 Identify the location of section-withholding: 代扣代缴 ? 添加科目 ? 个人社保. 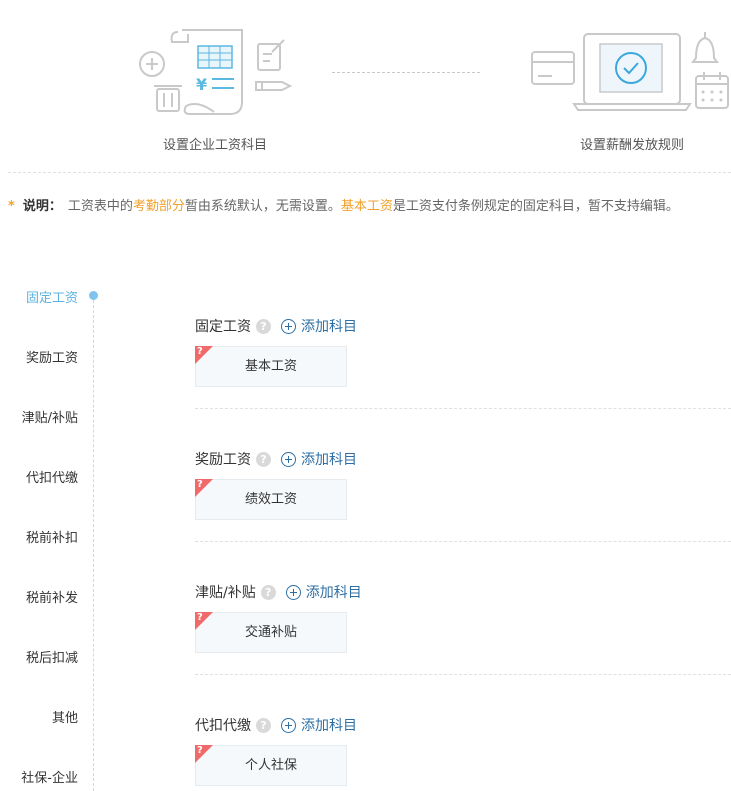
(463, 750).